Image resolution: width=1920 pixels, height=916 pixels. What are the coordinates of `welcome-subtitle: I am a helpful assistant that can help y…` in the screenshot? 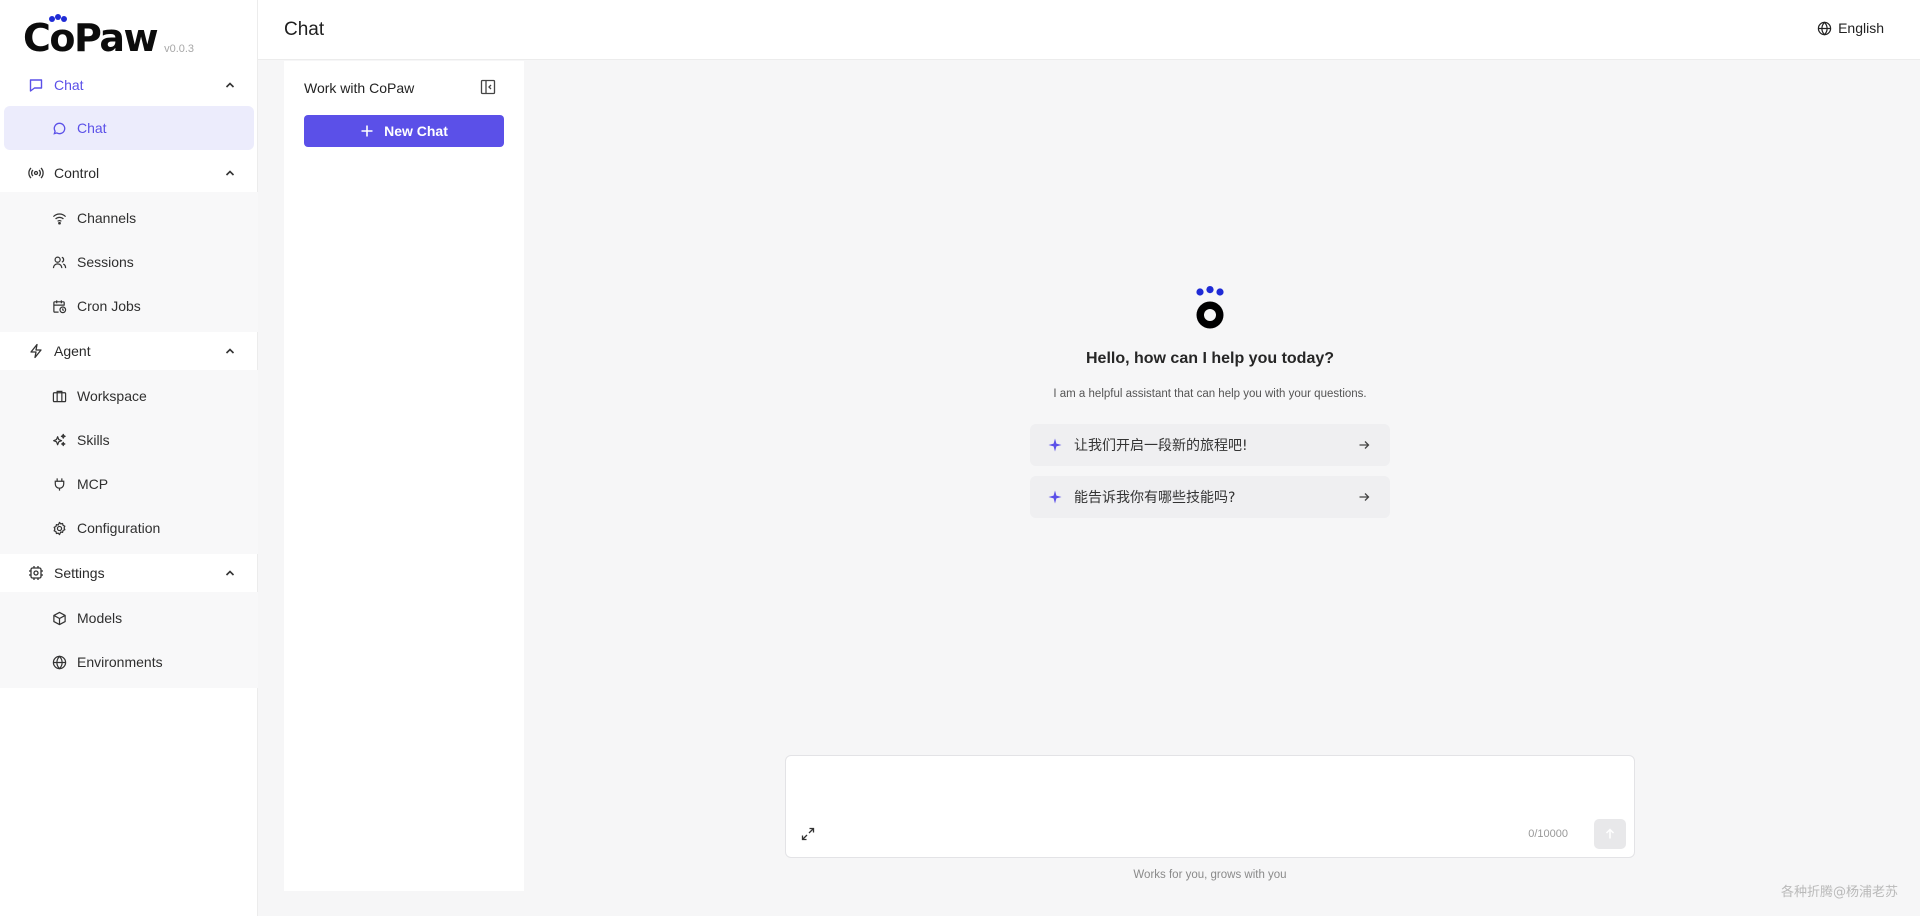 It's located at (1210, 394).